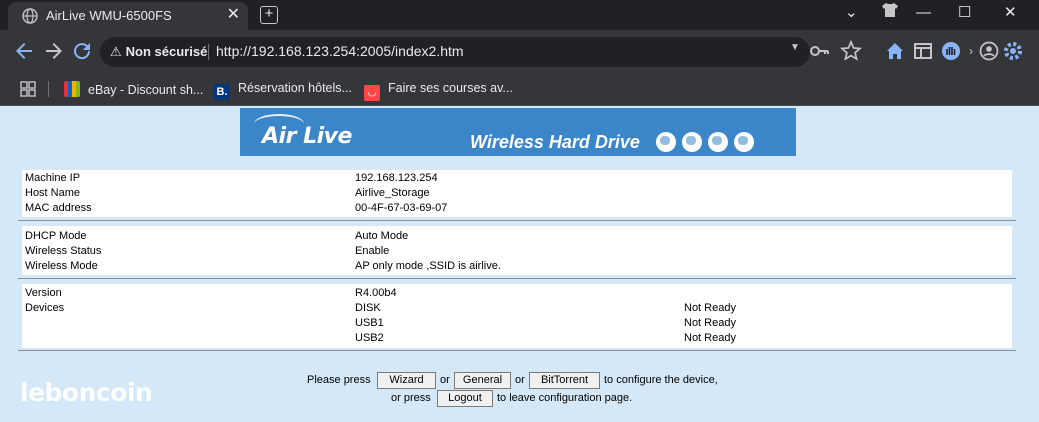 This screenshot has height=422, width=1039. I want to click on booking-icon: B., so click(222, 92).